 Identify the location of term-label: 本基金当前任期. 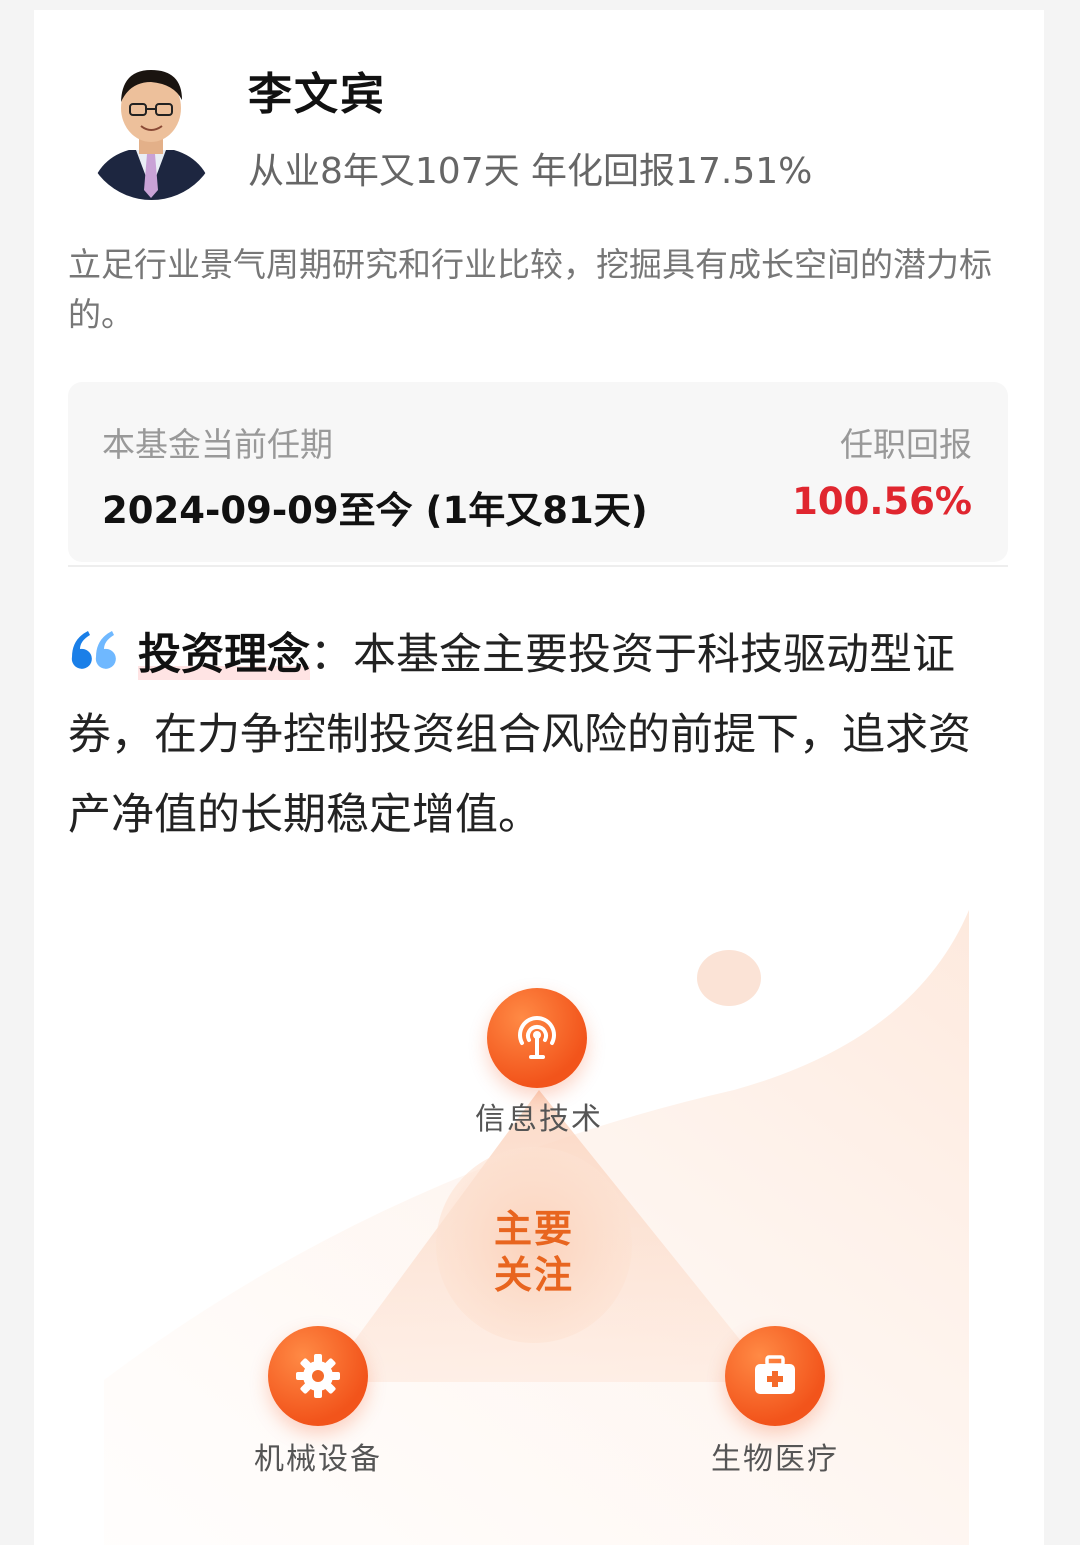
(217, 444).